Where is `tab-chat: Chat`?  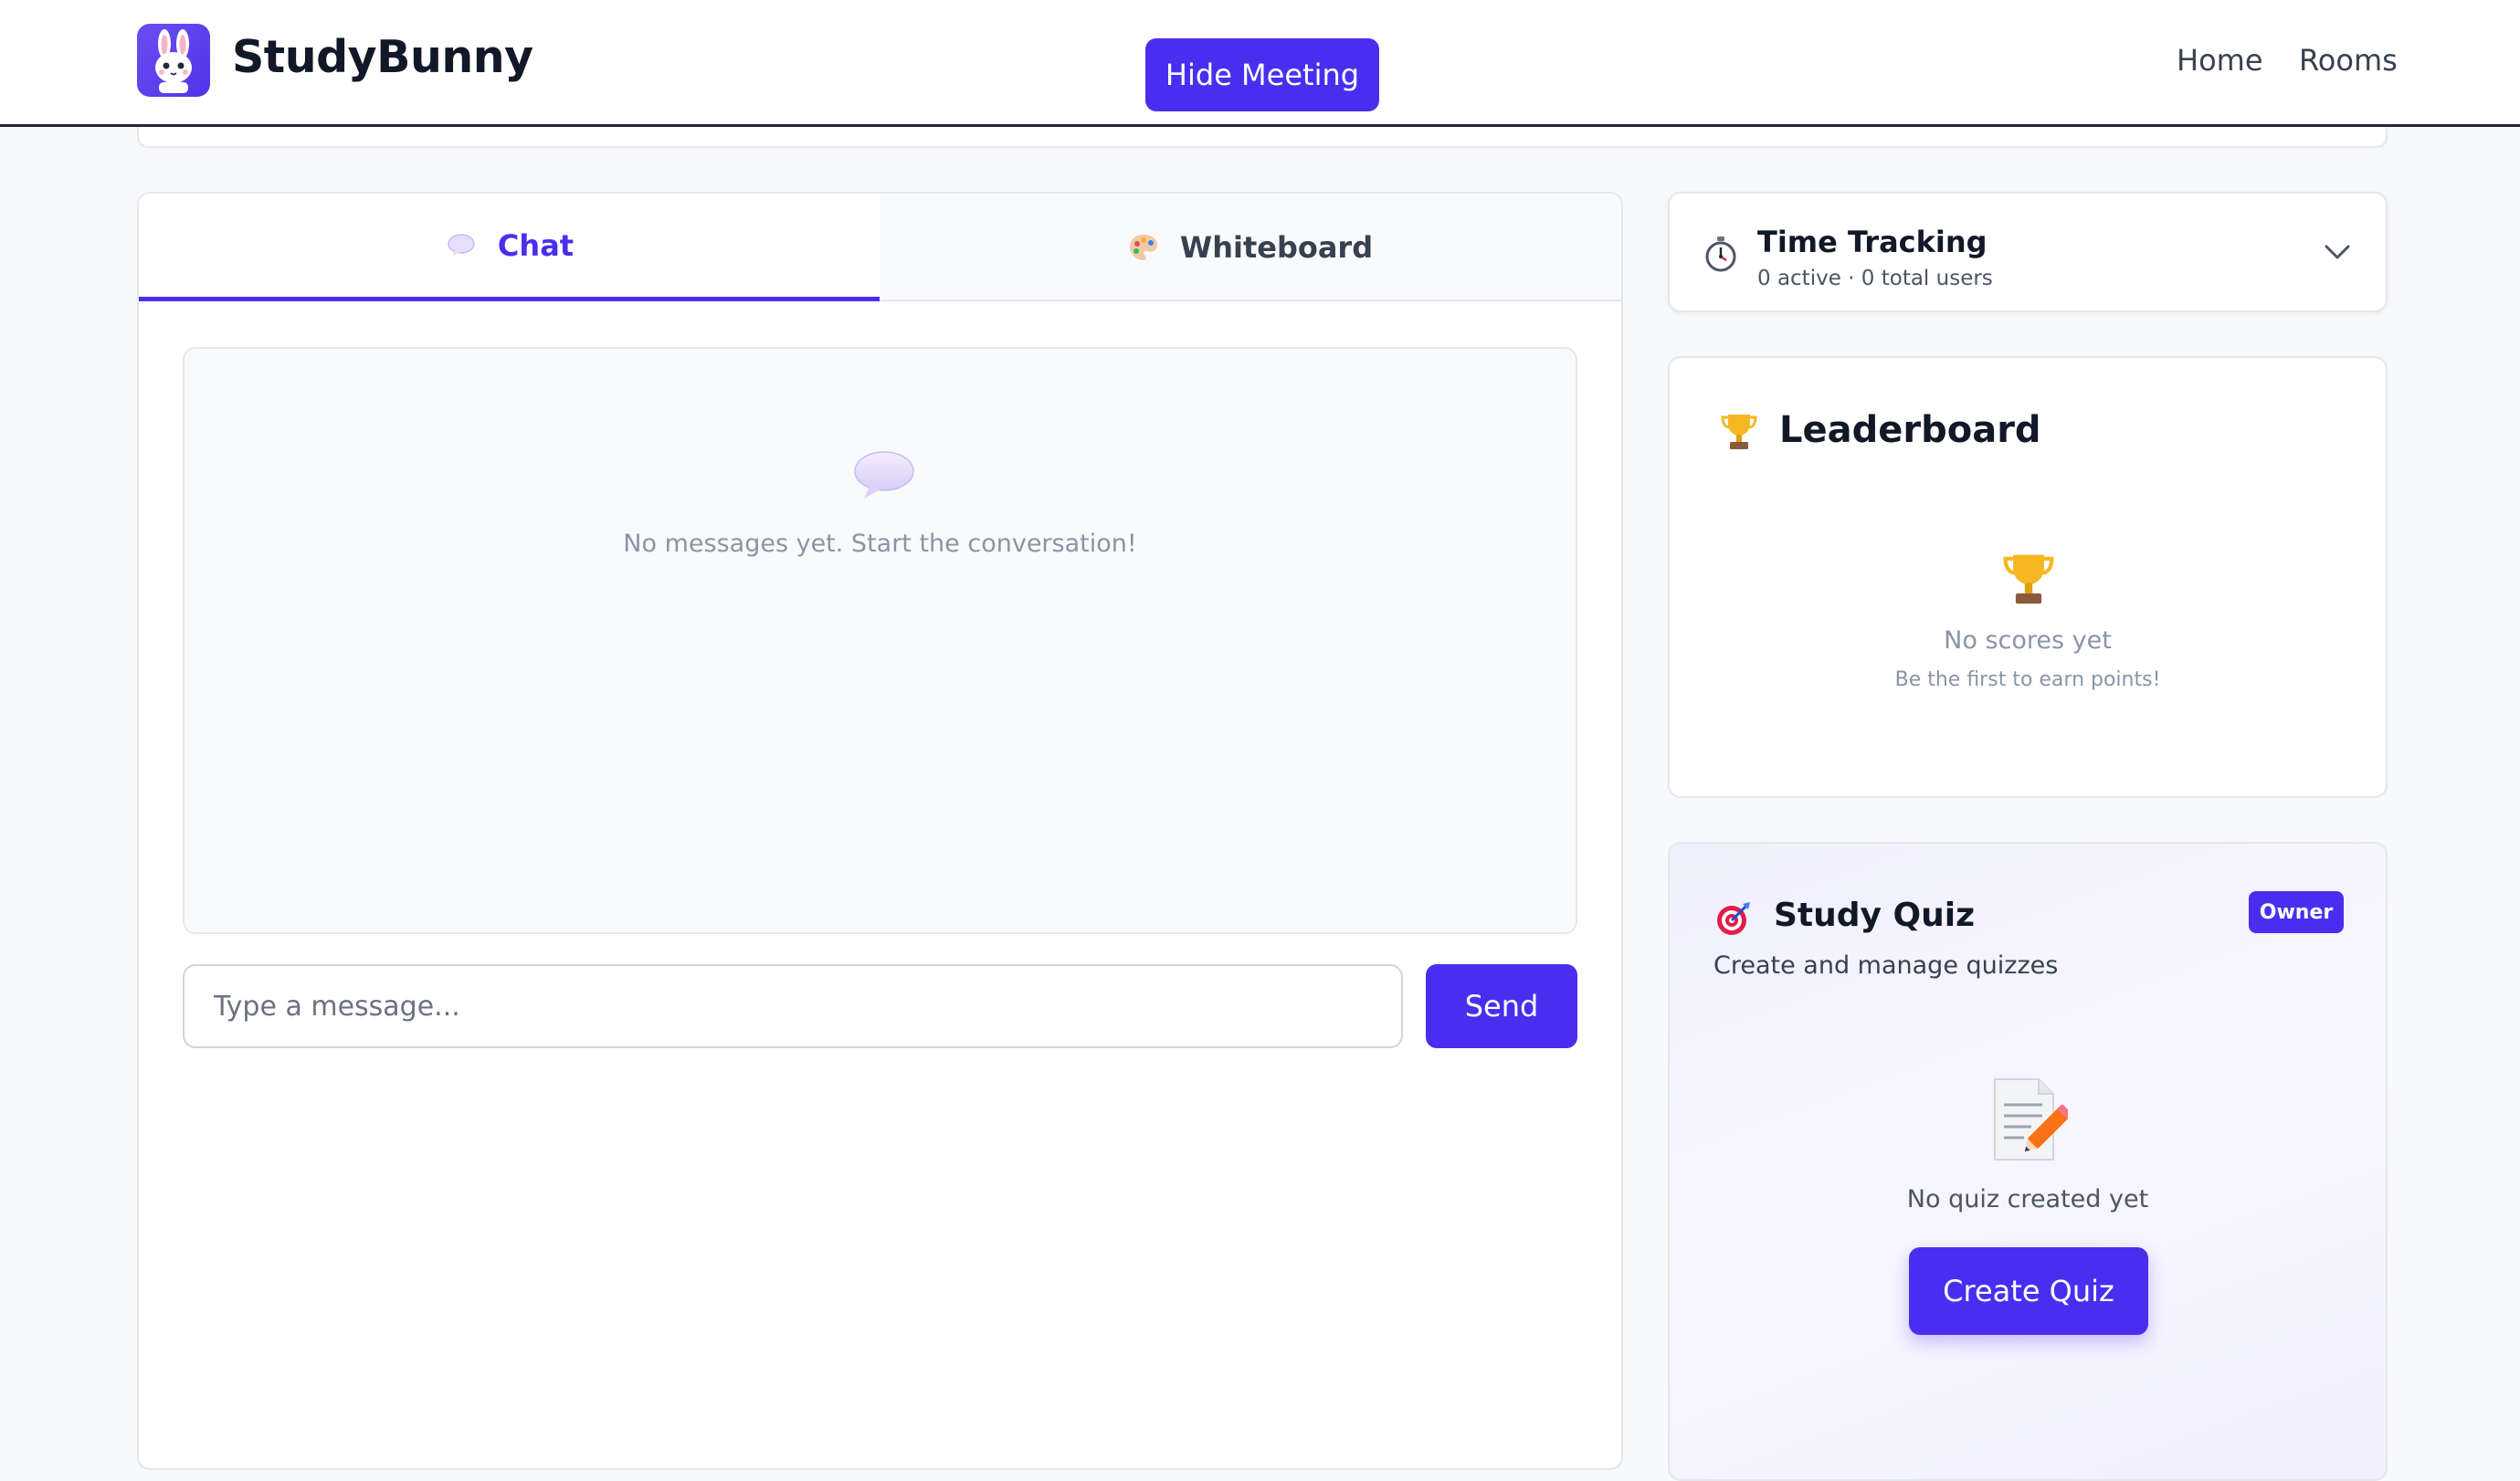 tab-chat: Chat is located at coordinates (510, 247).